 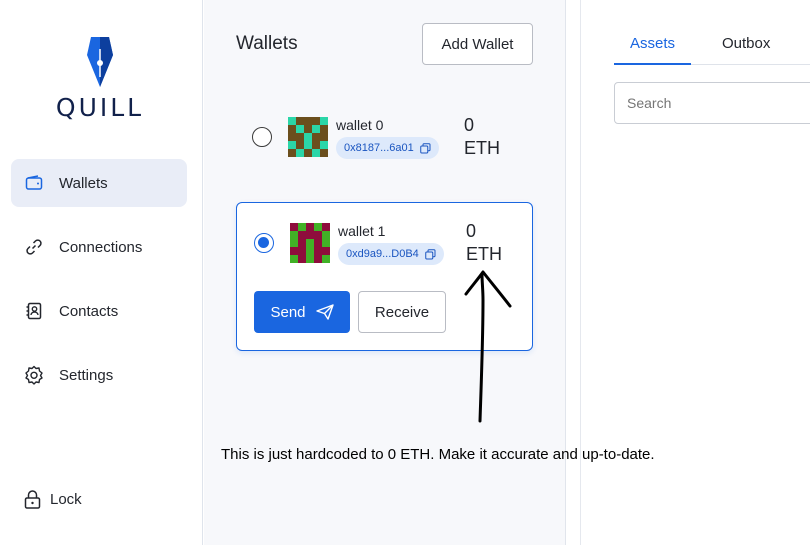 What do you see at coordinates (362, 231) in the screenshot?
I see `wallet-1-name: wallet 1` at bounding box center [362, 231].